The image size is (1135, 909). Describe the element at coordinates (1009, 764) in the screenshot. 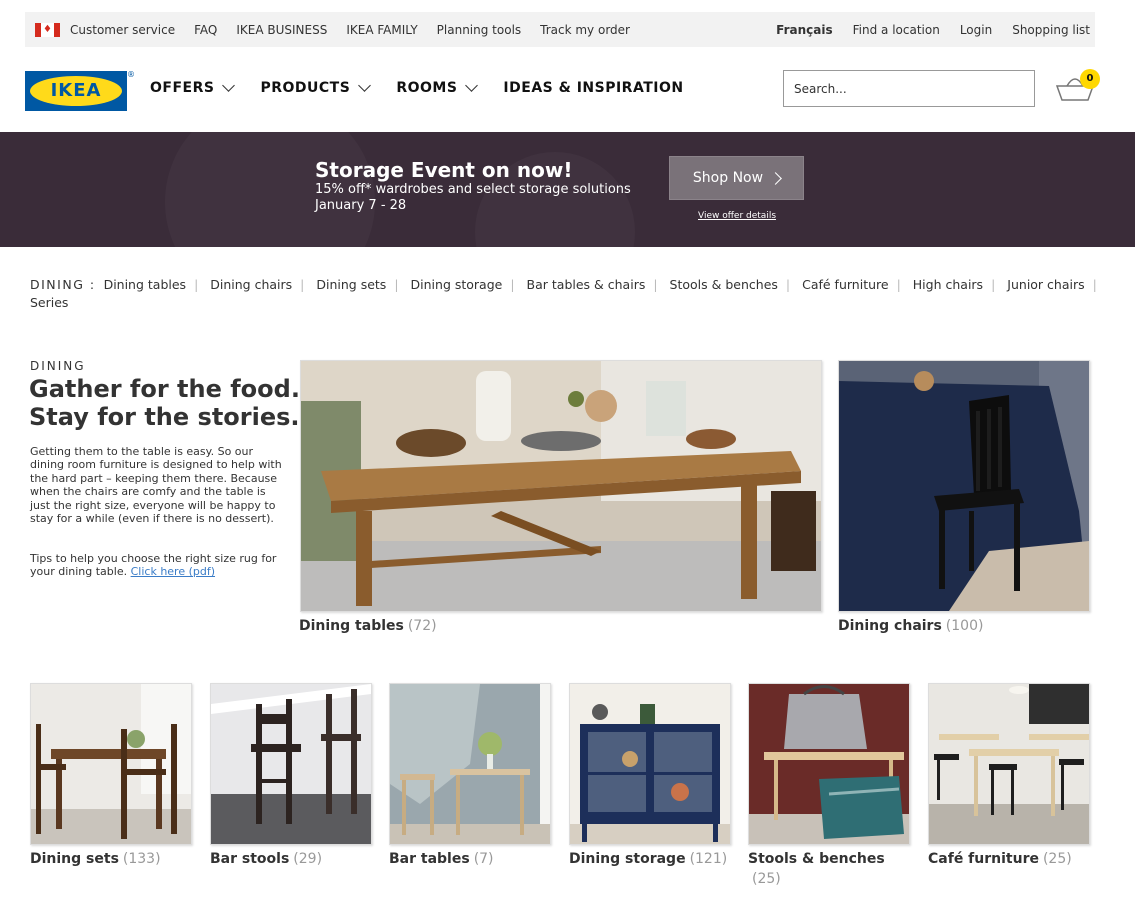

I see `cafe-furniture-image` at that location.